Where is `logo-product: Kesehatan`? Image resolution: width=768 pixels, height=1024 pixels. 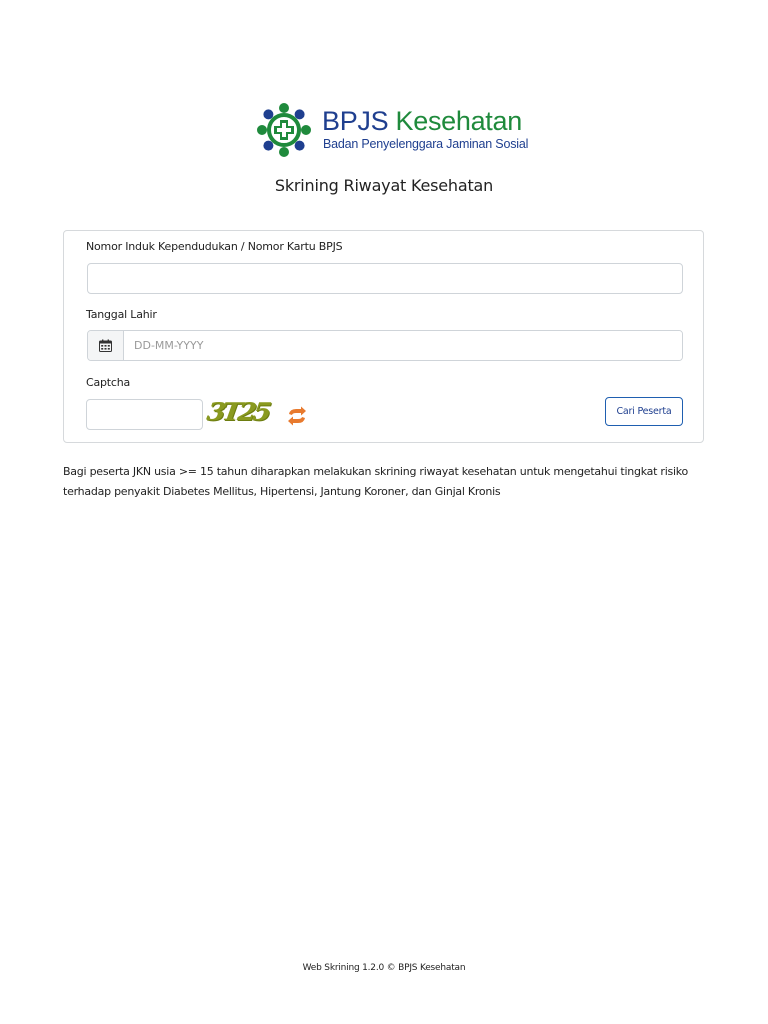 logo-product: Kesehatan is located at coordinates (459, 121).